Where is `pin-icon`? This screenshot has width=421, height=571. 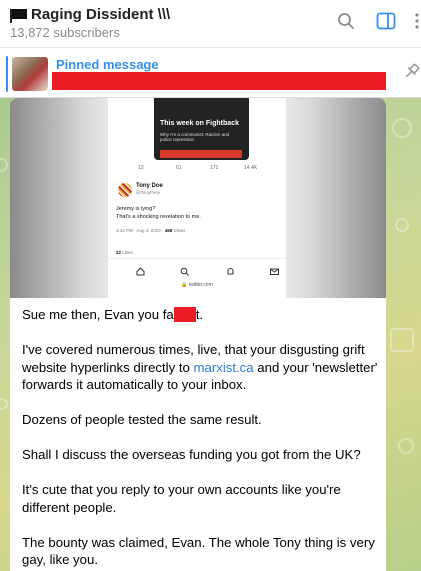
pin-icon is located at coordinates (411, 74).